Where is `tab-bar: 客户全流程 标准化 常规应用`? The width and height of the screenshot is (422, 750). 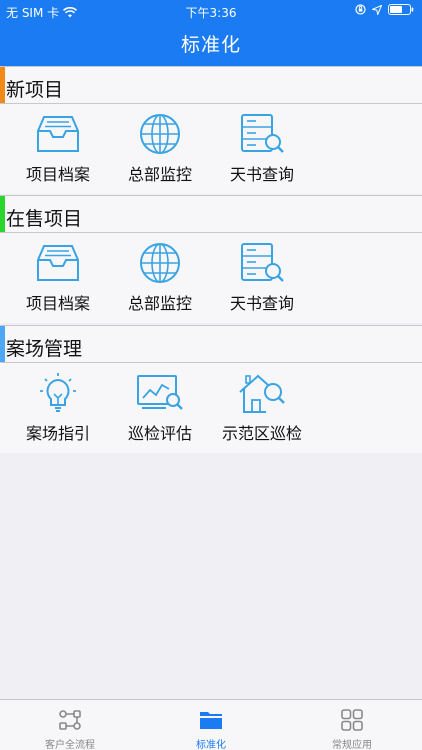 tab-bar: 客户全流程 标准化 常规应用 is located at coordinates (211, 724).